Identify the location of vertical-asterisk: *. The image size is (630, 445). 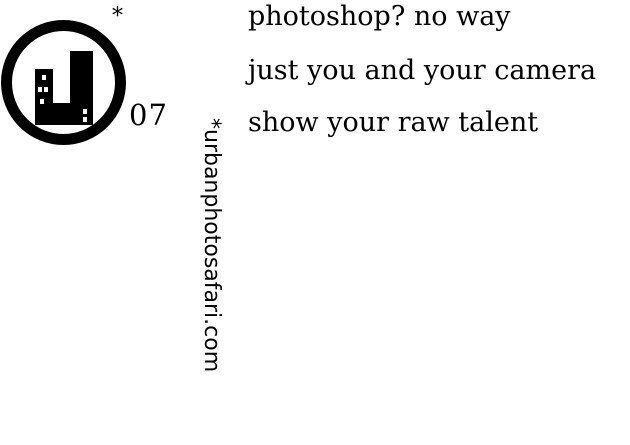
(211, 123).